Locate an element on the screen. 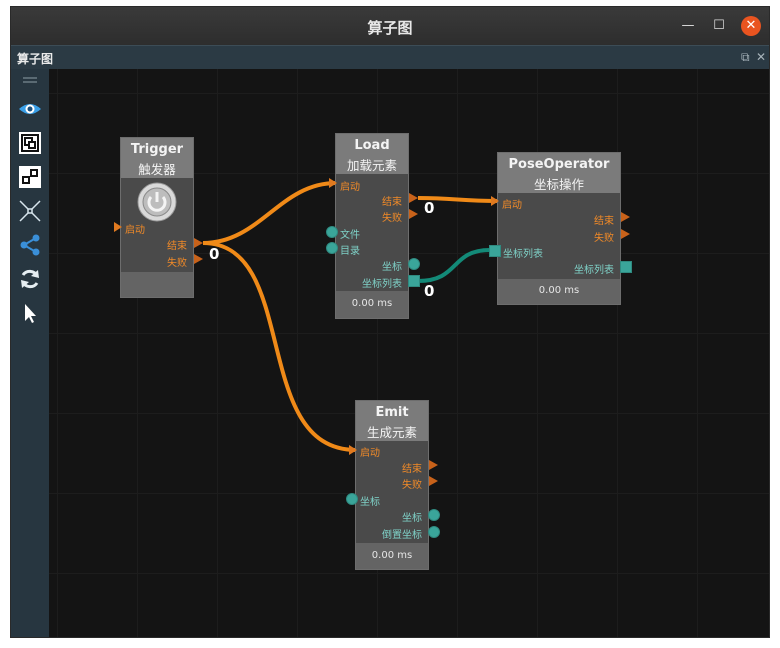 This screenshot has height=648, width=780. node-header: Trigger 触发器 is located at coordinates (157, 158).